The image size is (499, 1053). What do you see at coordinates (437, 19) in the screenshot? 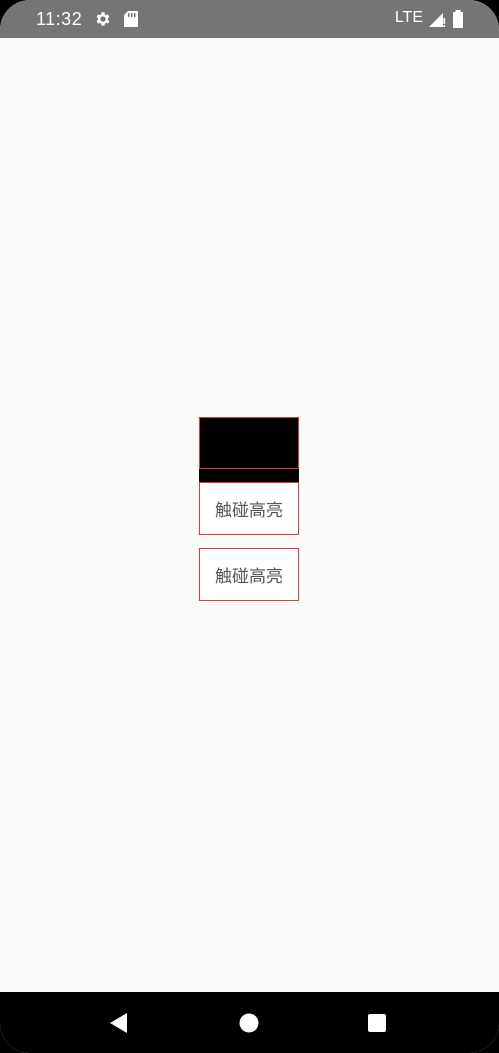
I see `signal-icon` at bounding box center [437, 19].